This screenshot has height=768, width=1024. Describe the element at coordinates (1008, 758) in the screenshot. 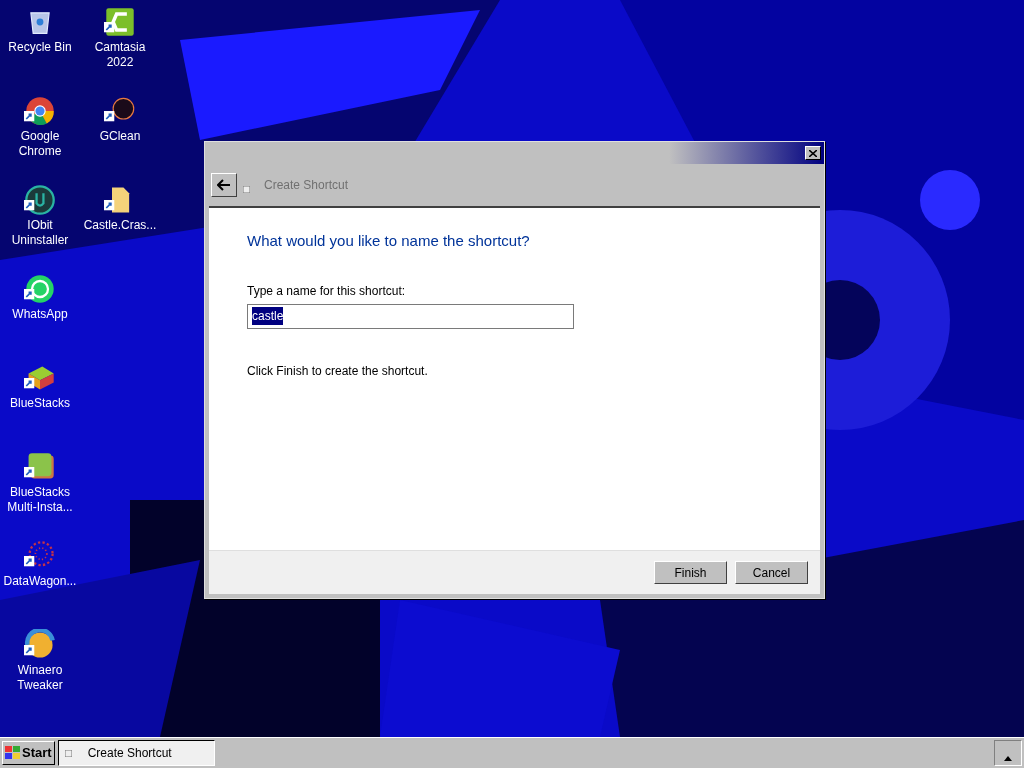

I see `up-arrow-icon` at that location.